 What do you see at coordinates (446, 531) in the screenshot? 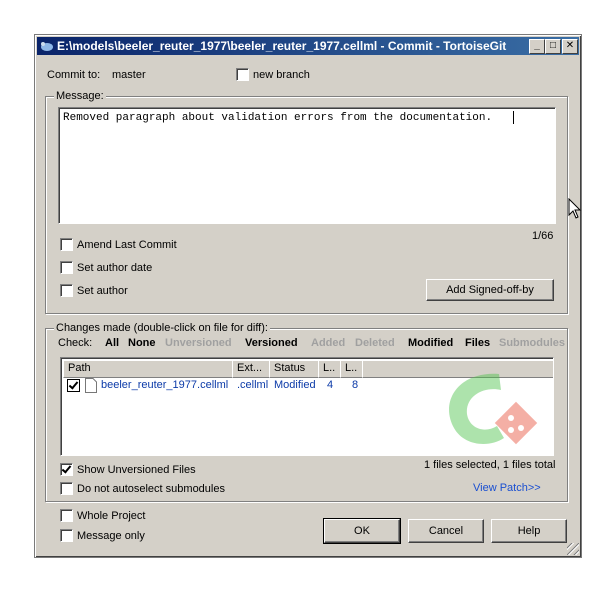
I see `cancel-button: Cancel` at bounding box center [446, 531].